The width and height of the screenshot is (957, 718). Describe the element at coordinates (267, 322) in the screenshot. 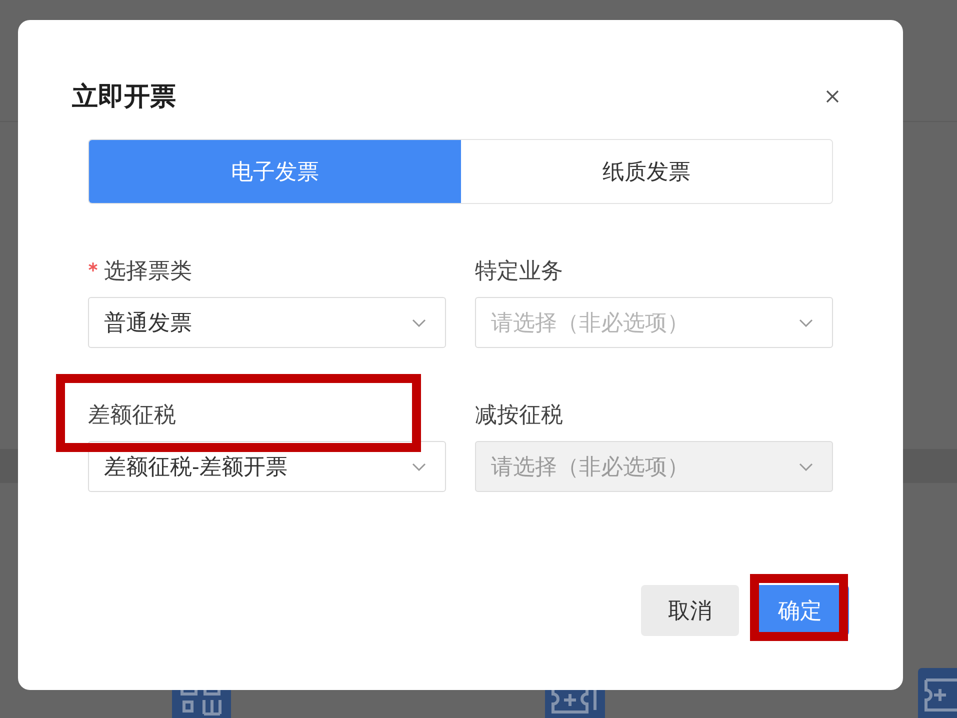

I see `select-field: 普通发票` at that location.